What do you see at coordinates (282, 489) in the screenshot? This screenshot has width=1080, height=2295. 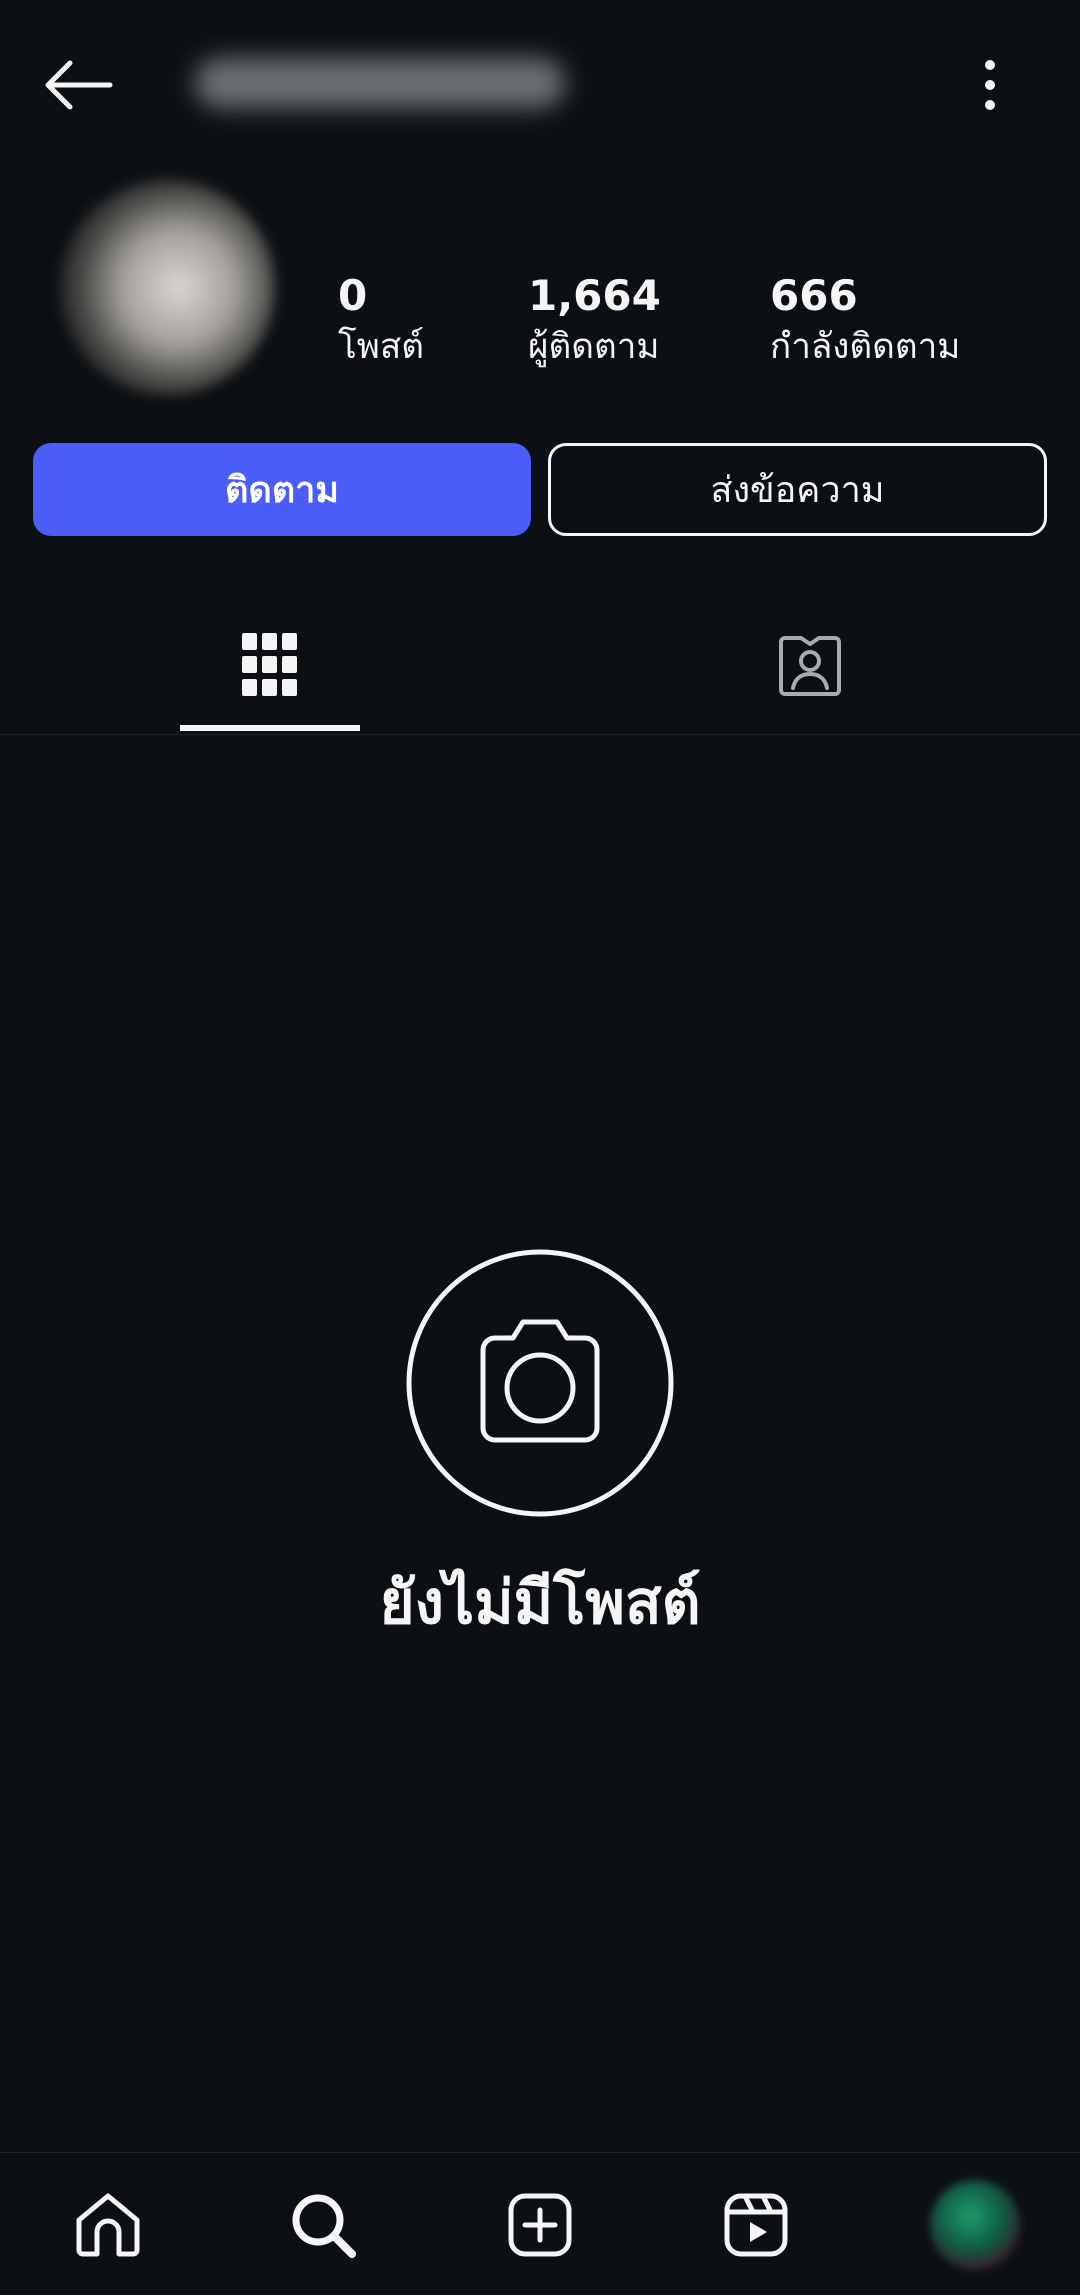 I see `follow-button: ติดตาม` at bounding box center [282, 489].